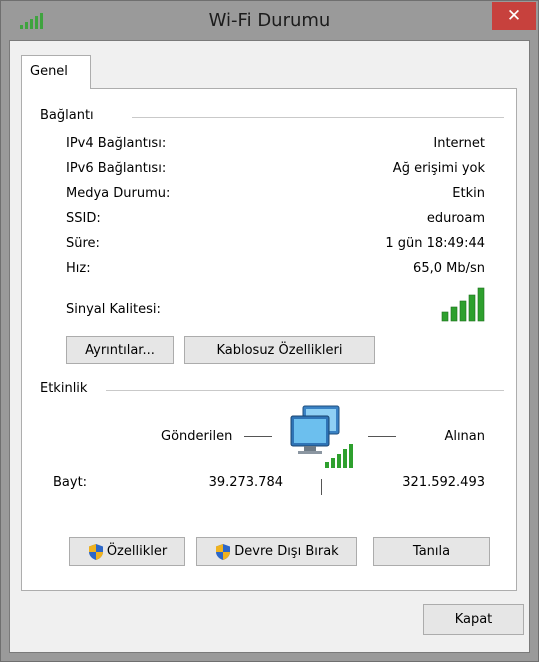 Image resolution: width=539 pixels, height=662 pixels. What do you see at coordinates (438, 168) in the screenshot?
I see `ipv6-value: Ağ erişimi yok` at bounding box center [438, 168].